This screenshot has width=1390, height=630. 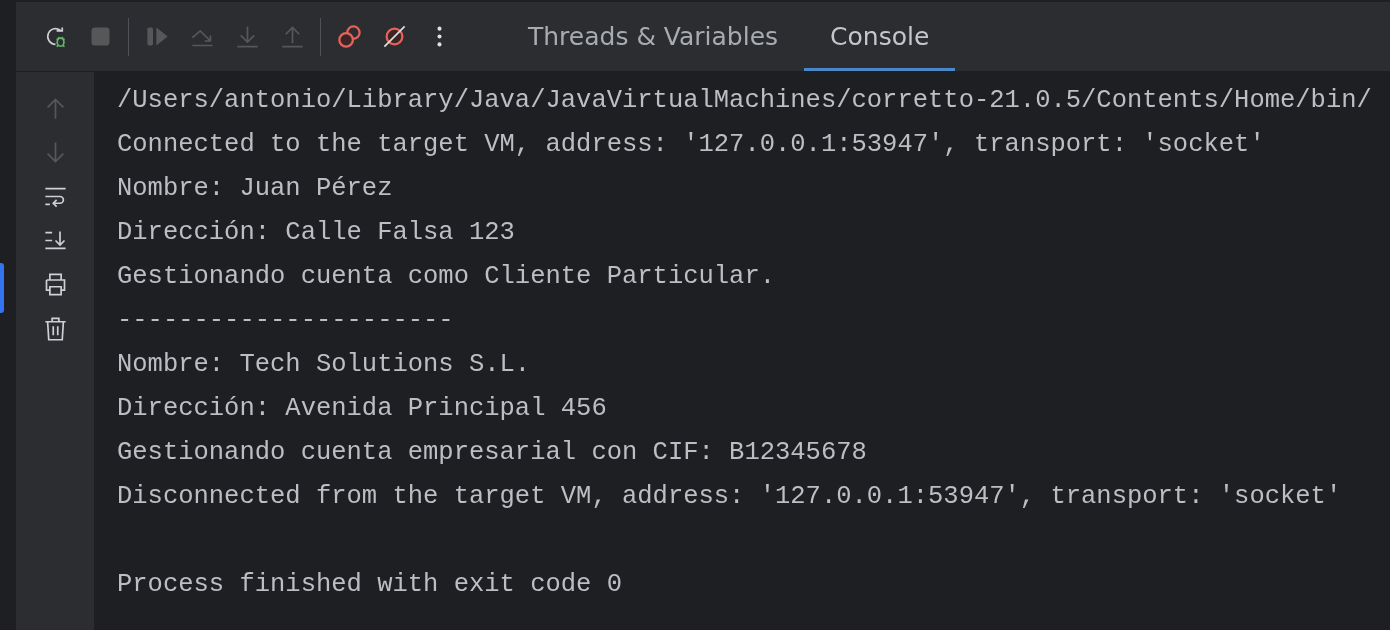 I want to click on console-line: Connected to the target VM, address: '127.0.0.1:53947', transport: 'socket', so click(x=691, y=144).